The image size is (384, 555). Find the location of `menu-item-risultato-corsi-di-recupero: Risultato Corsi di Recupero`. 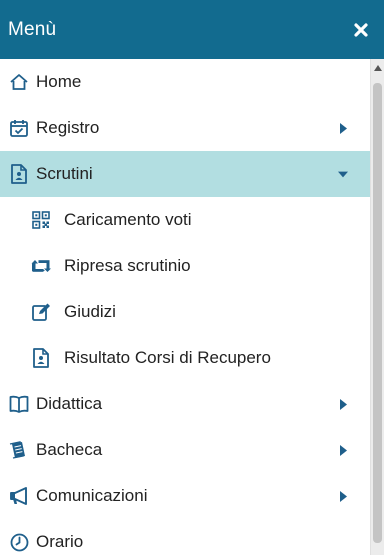

menu-item-risultato-corsi-di-recupero: Risultato Corsi di Recupero is located at coordinates (185, 358).